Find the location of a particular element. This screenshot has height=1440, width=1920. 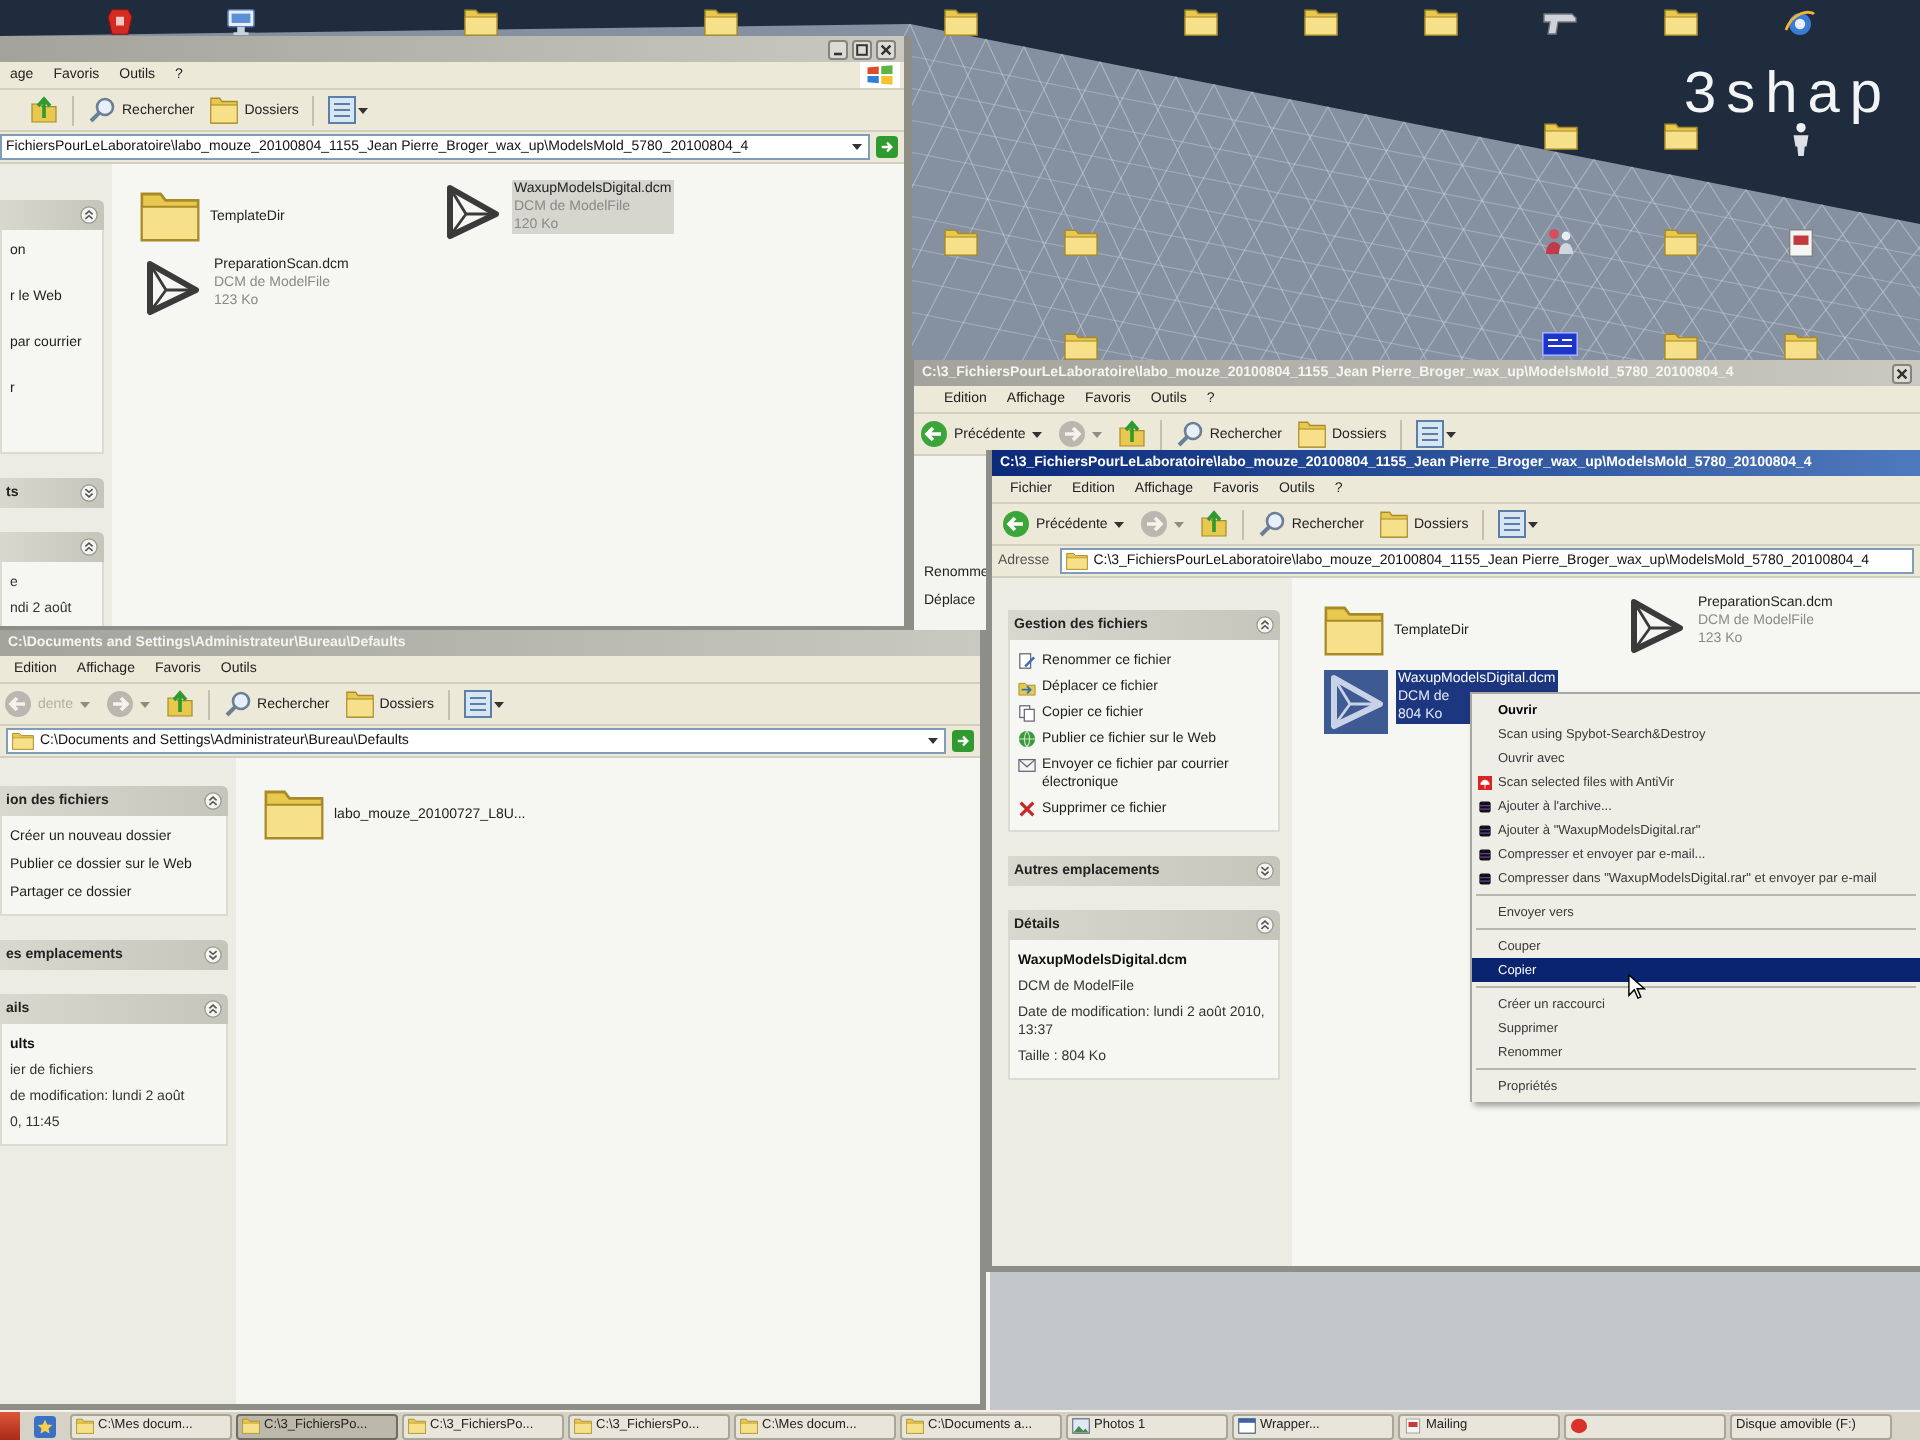

tile-icon is located at coordinates (1560, 344).